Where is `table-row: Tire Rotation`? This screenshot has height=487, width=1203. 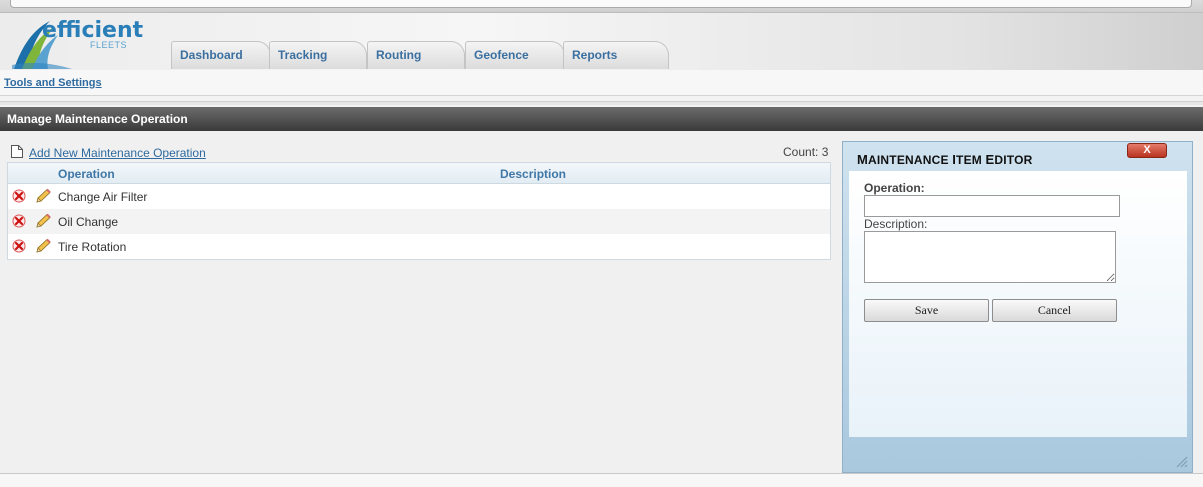 table-row: Tire Rotation is located at coordinates (419, 246).